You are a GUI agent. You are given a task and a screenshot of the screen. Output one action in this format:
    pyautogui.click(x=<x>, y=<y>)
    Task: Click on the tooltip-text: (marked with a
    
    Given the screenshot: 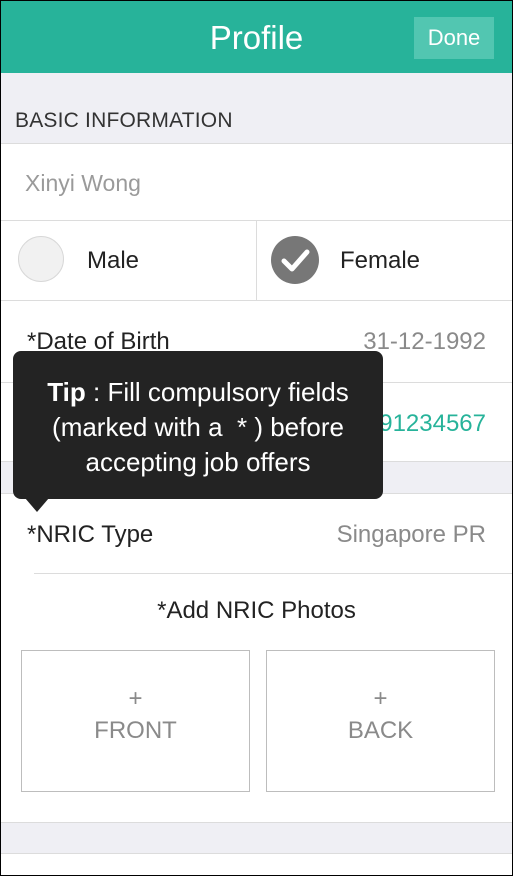 What is the action you would take?
    pyautogui.click(x=137, y=427)
    